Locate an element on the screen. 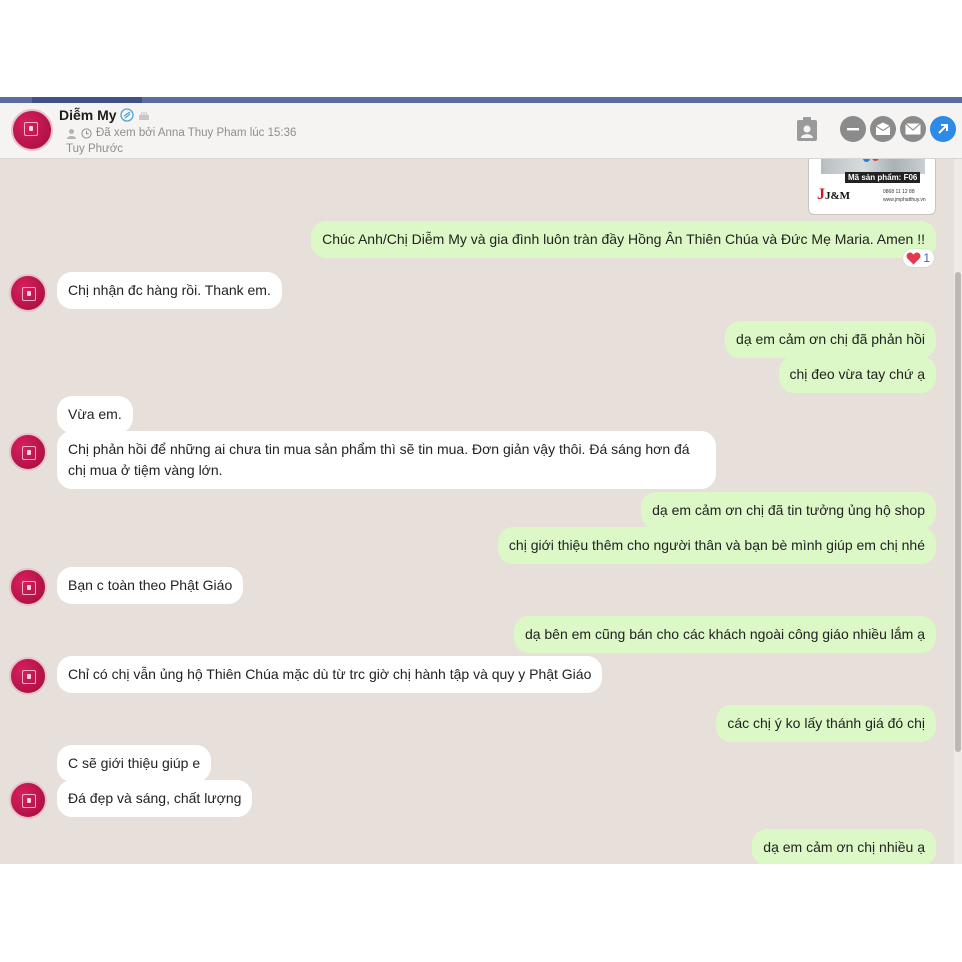  minimize-icon is located at coordinates (853, 129).